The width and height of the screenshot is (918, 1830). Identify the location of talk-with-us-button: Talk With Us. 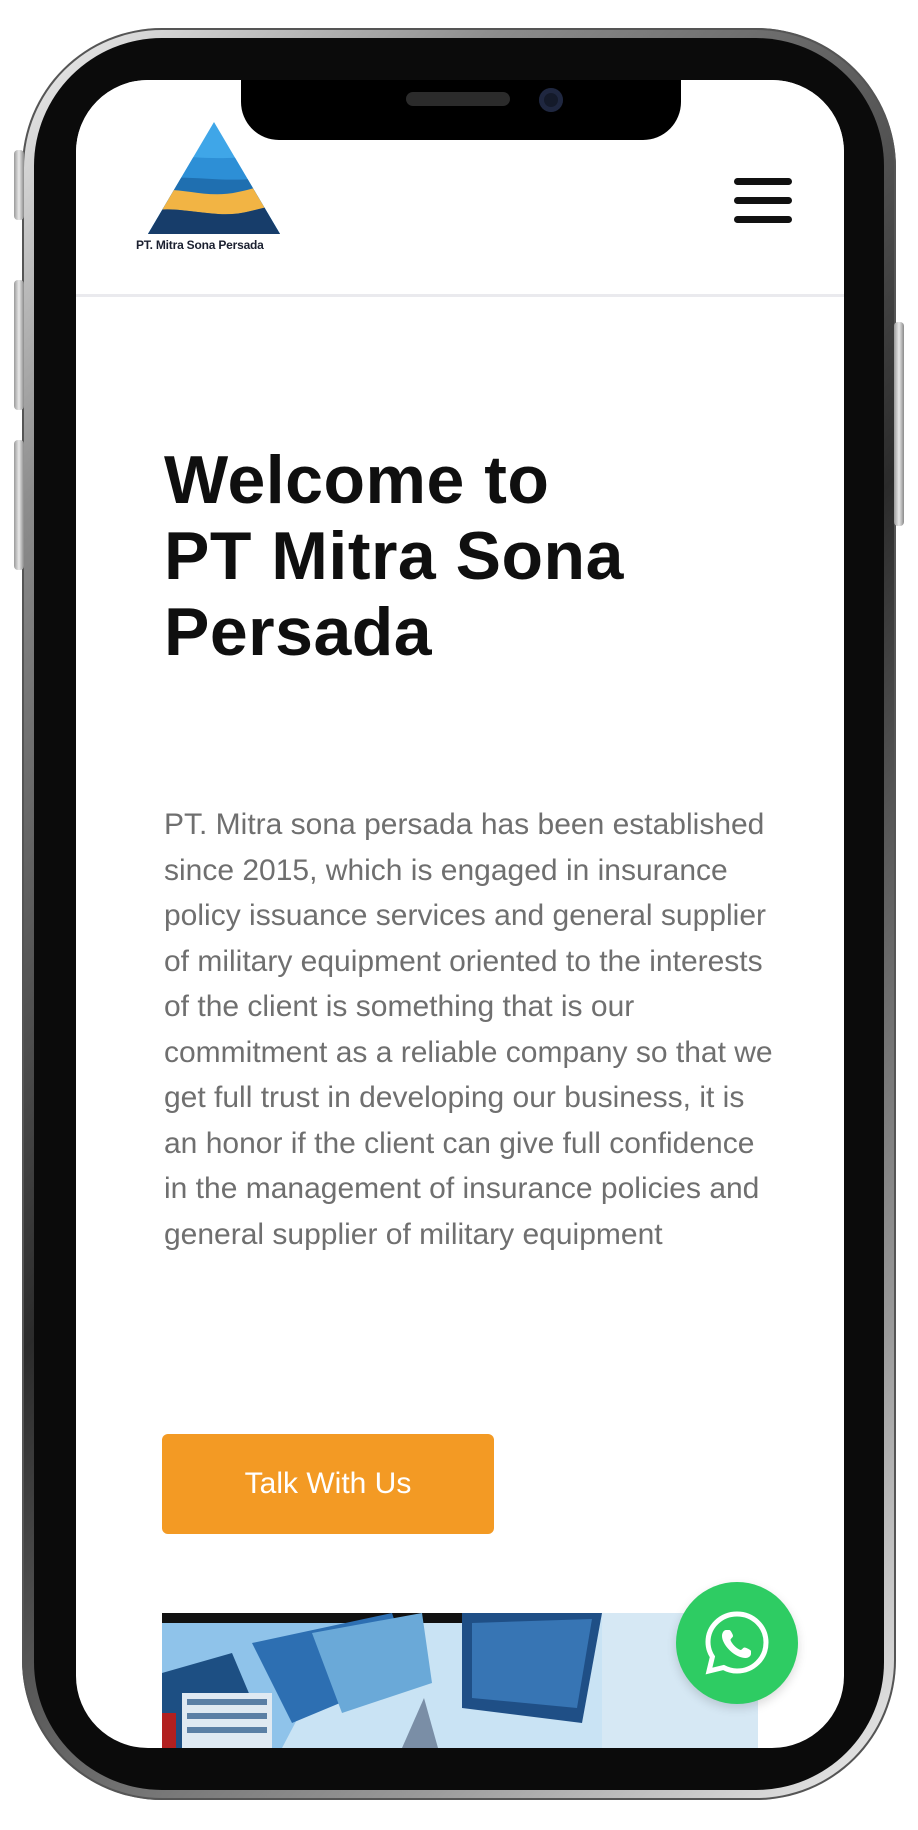
(328, 1484).